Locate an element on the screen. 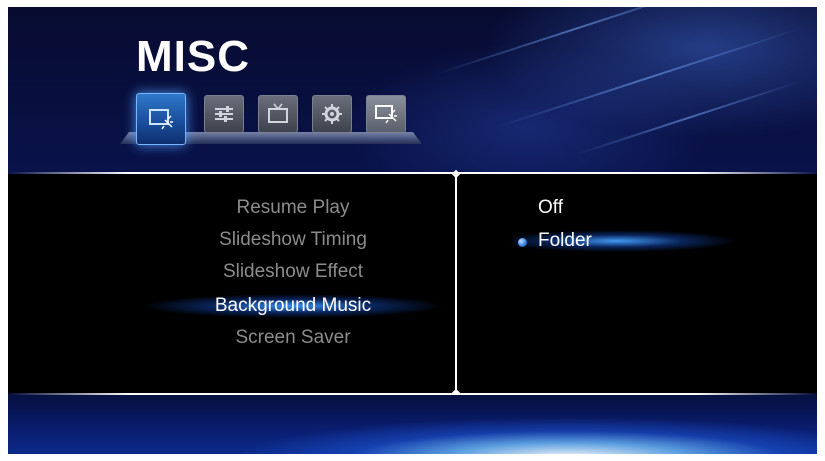  option-folder: Folder is located at coordinates (565, 241).